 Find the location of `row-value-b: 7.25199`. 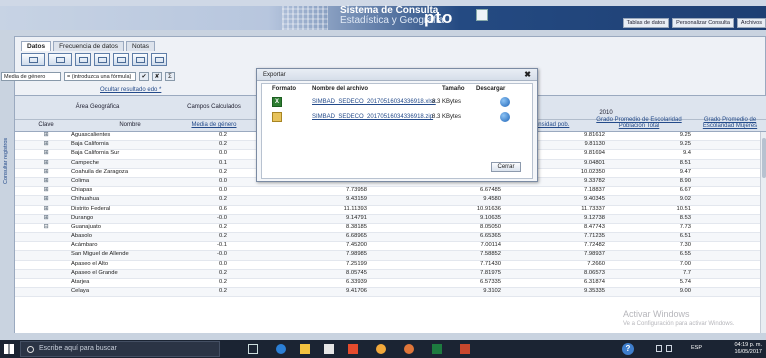

row-value-b: 7.25199 is located at coordinates (356, 263).